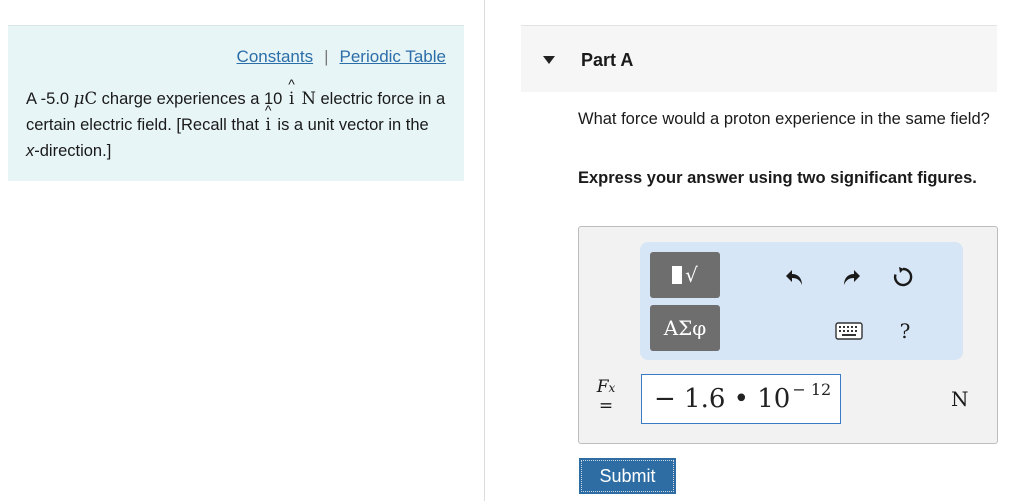 The height and width of the screenshot is (501, 1024). Describe the element at coordinates (50, 99) in the screenshot. I see `problem-text: A -5.0` at that location.